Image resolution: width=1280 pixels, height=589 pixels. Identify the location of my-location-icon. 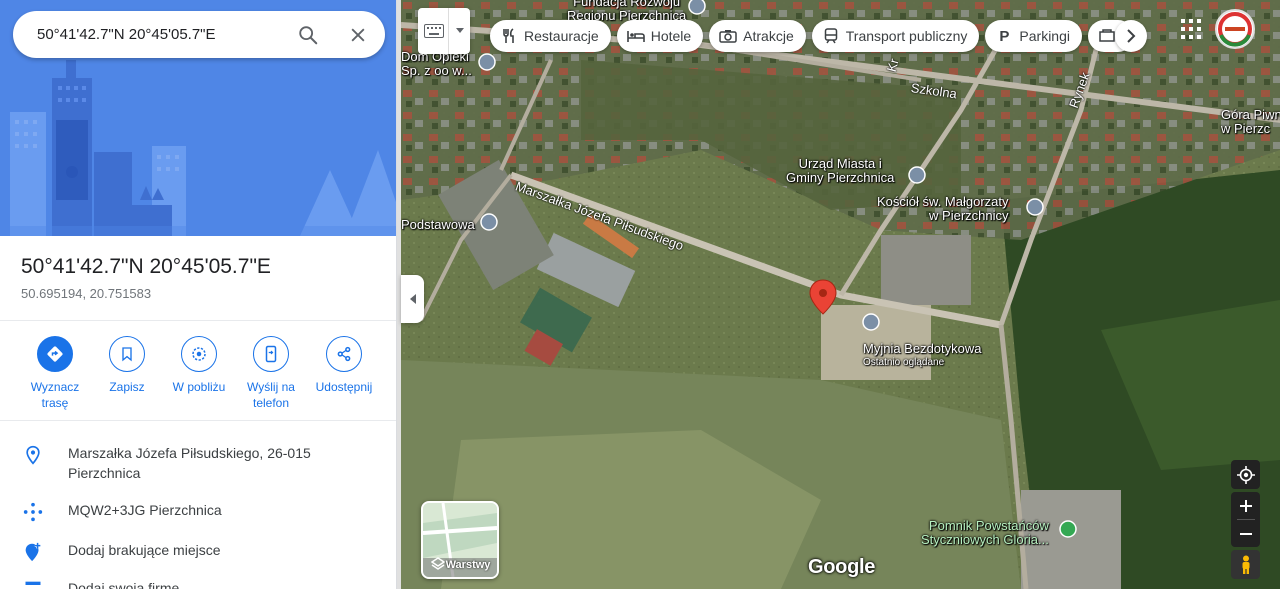
(1245, 474).